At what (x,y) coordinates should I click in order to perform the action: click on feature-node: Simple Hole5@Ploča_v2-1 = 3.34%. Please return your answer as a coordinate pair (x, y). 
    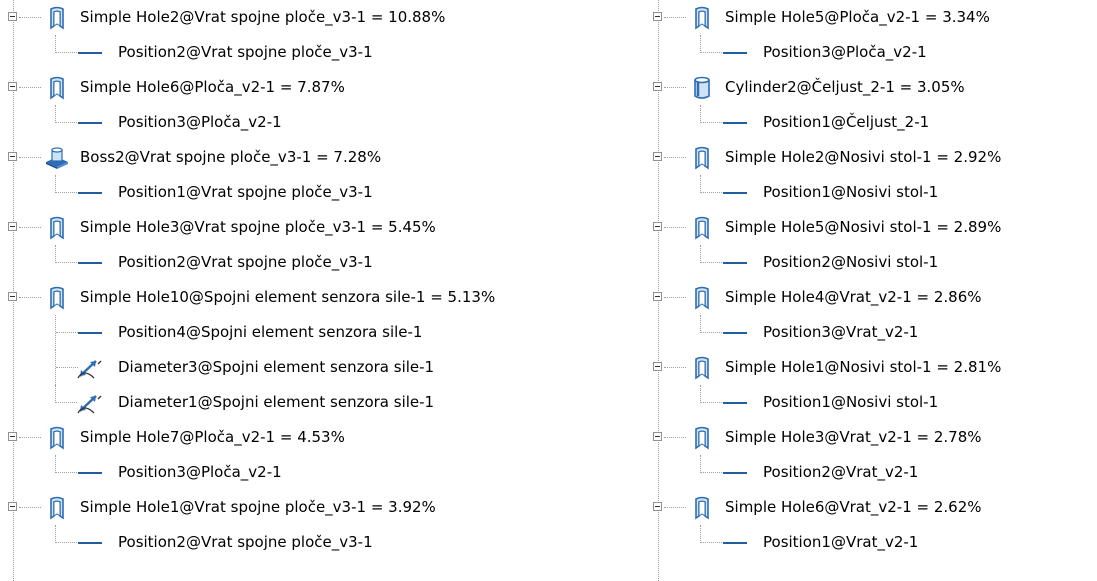
    Looking at the image, I should click on (871, 17).